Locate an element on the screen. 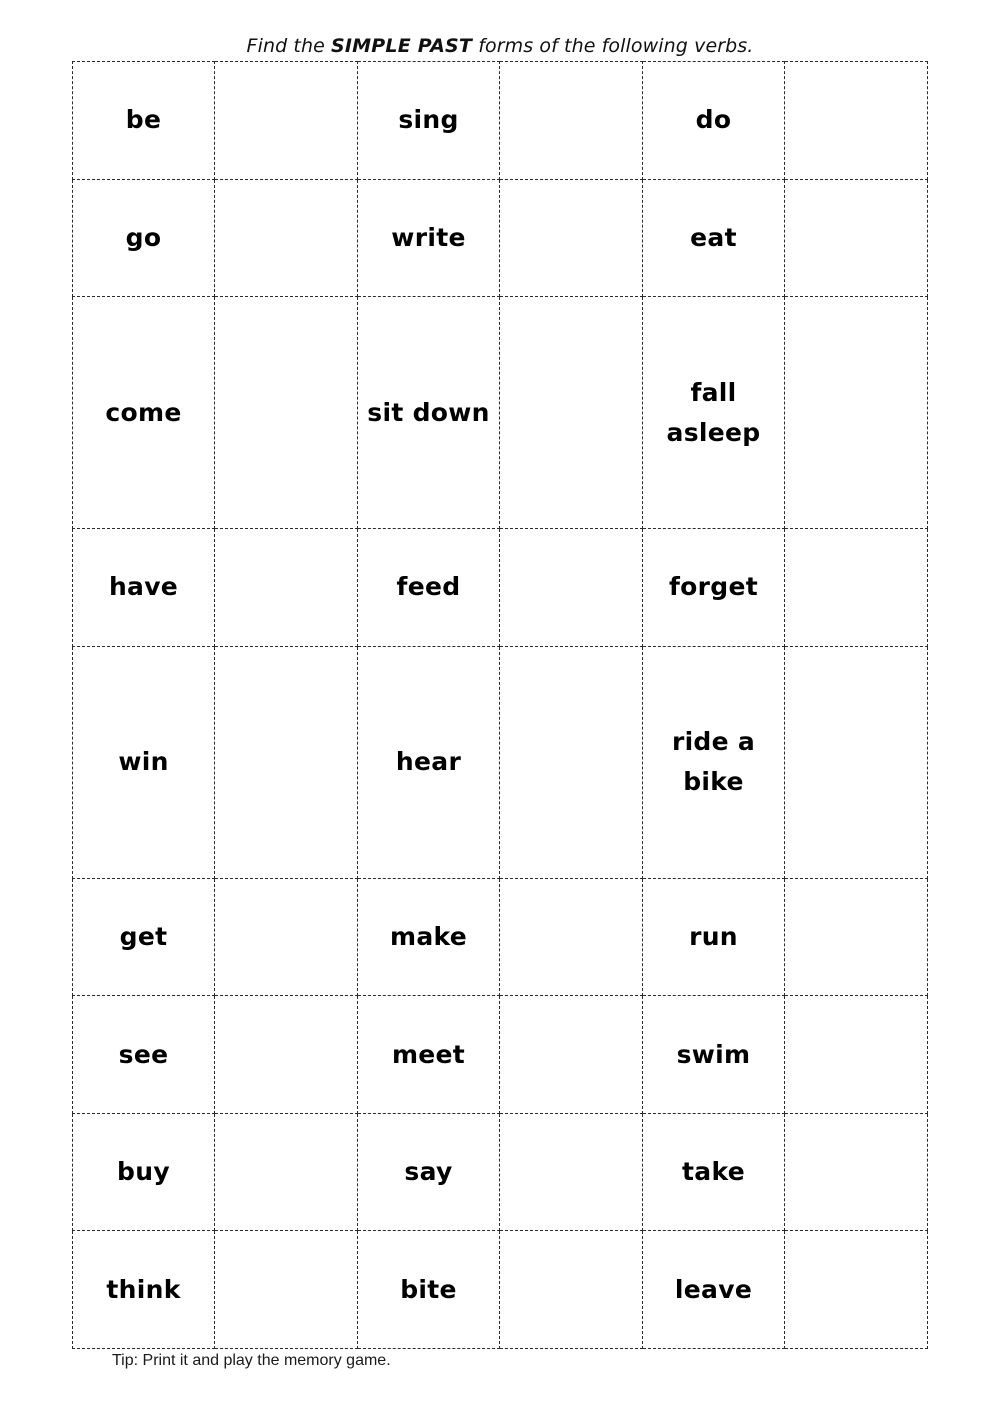 This screenshot has width=1000, height=1413. verb-cell: be is located at coordinates (143, 120).